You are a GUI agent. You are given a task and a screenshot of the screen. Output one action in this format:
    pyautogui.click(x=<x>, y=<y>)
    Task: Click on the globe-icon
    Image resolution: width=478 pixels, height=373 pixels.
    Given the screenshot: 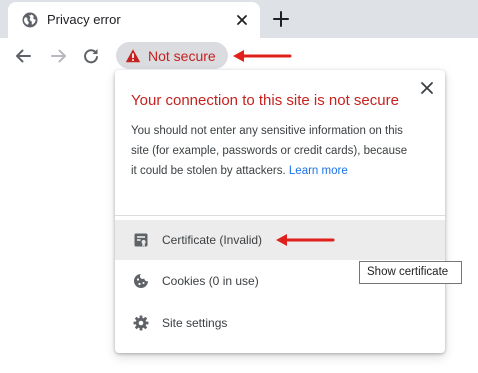 What is the action you would take?
    pyautogui.click(x=30, y=20)
    